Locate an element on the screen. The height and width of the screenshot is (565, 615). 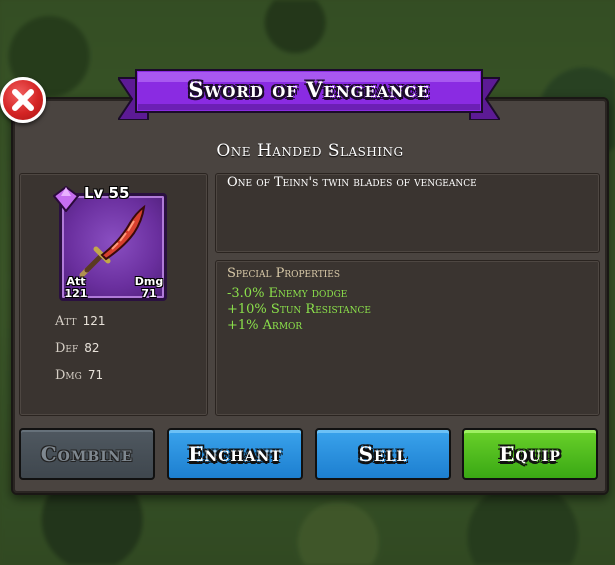
stat-value: 121 is located at coordinates (94, 321).